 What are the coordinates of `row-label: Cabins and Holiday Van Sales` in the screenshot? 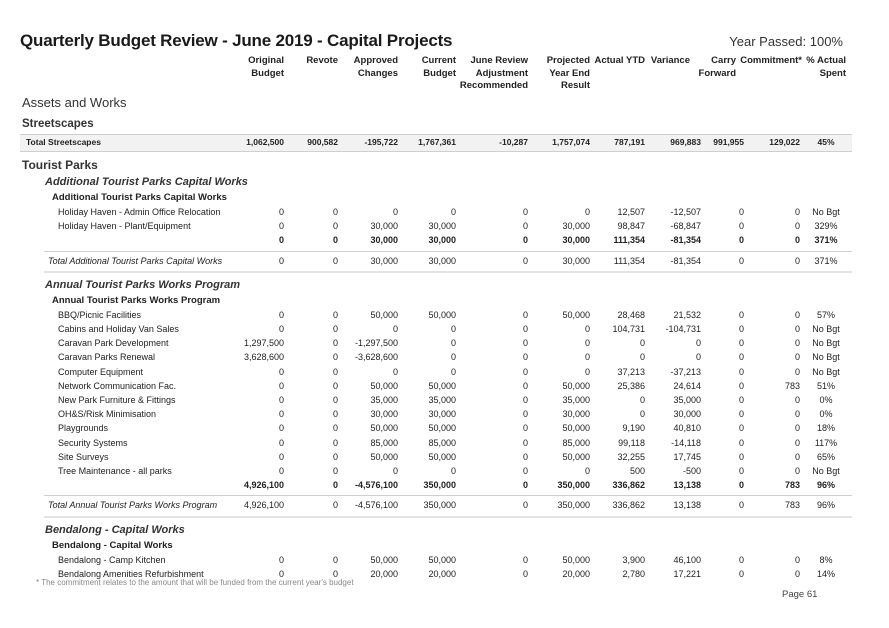 It's located at (118, 329).